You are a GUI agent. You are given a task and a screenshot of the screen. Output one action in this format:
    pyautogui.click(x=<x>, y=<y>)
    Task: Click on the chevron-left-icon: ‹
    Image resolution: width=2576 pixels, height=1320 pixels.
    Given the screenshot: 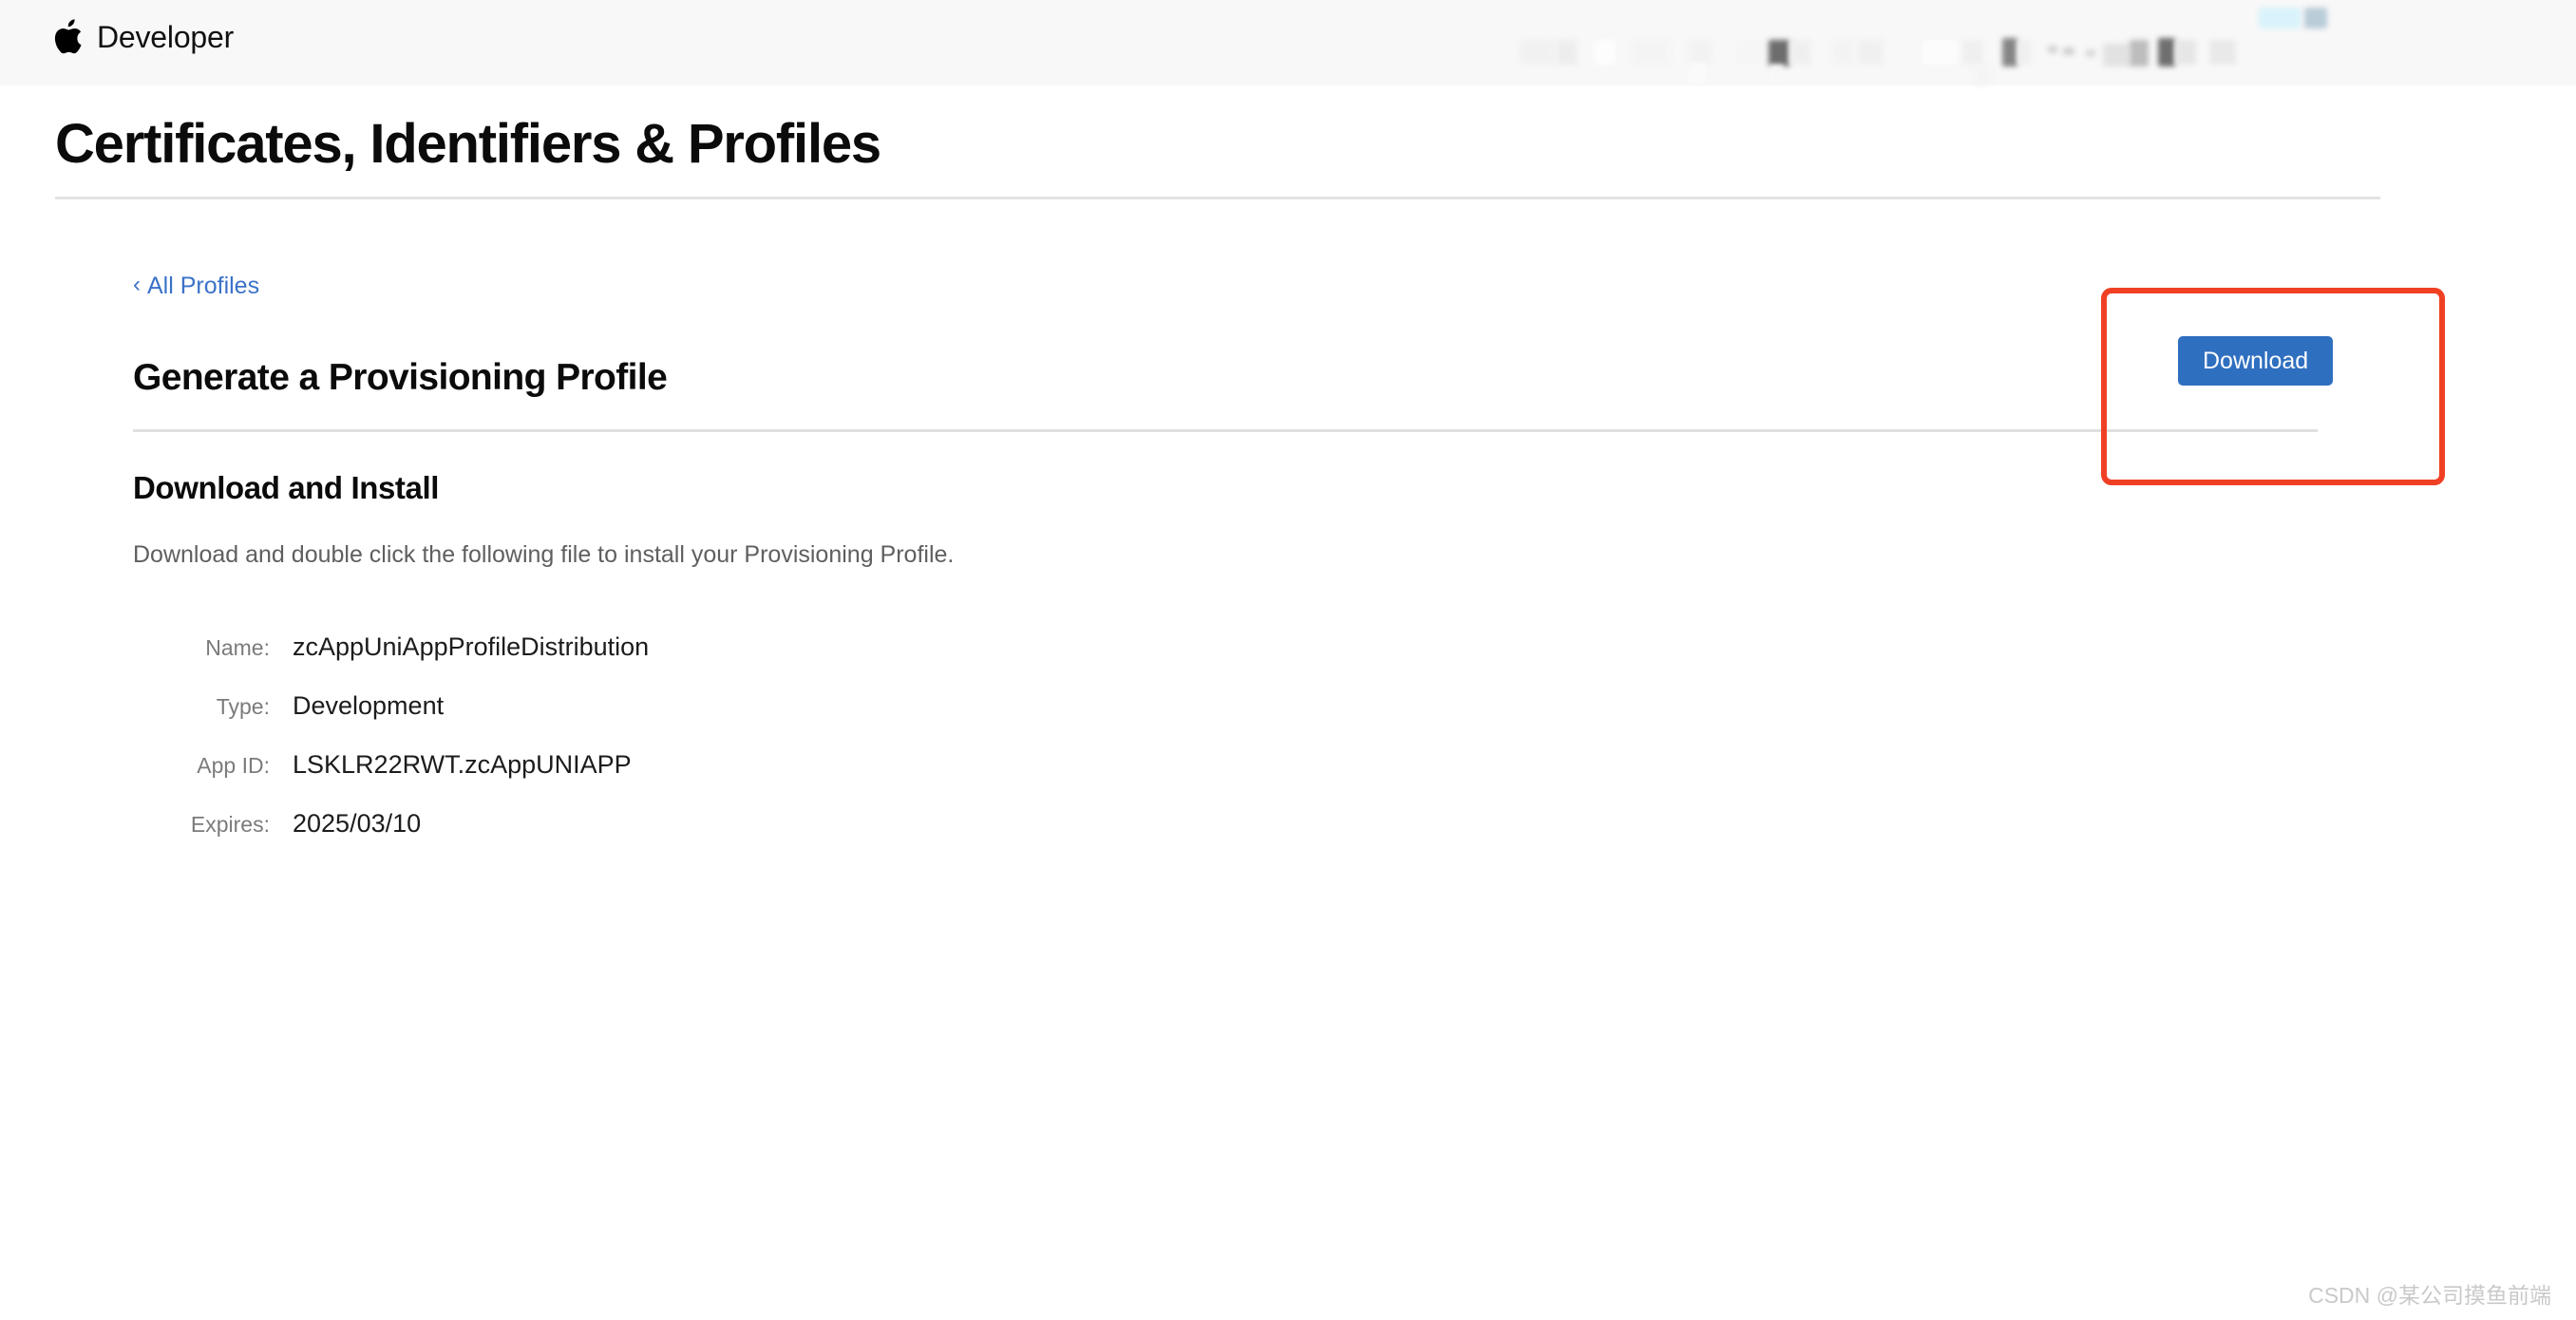 What is the action you would take?
    pyautogui.click(x=137, y=284)
    